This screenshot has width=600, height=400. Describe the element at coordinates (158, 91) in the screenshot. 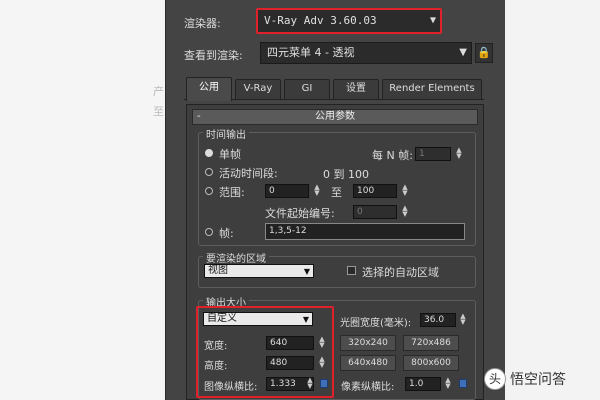

I see `background-glyph: 产` at that location.